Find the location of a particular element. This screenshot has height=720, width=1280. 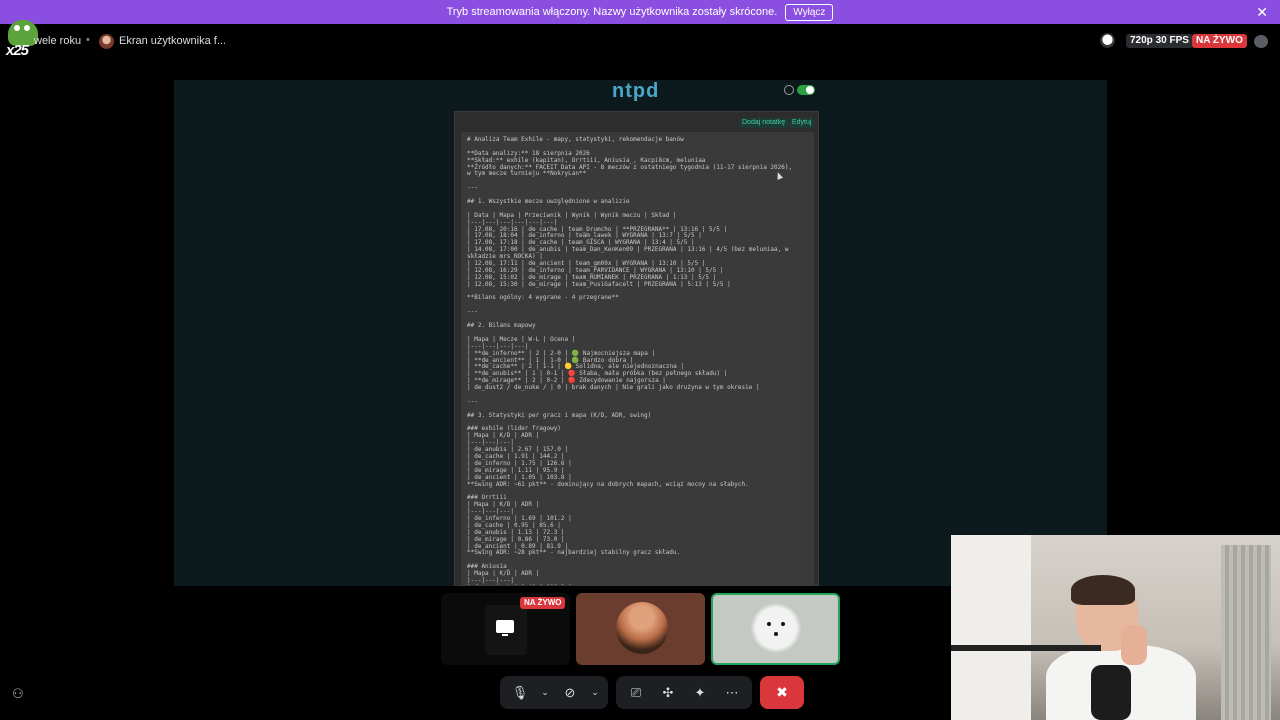

document-line: w tym mecze turnieju **NokryLan** is located at coordinates (527, 174).